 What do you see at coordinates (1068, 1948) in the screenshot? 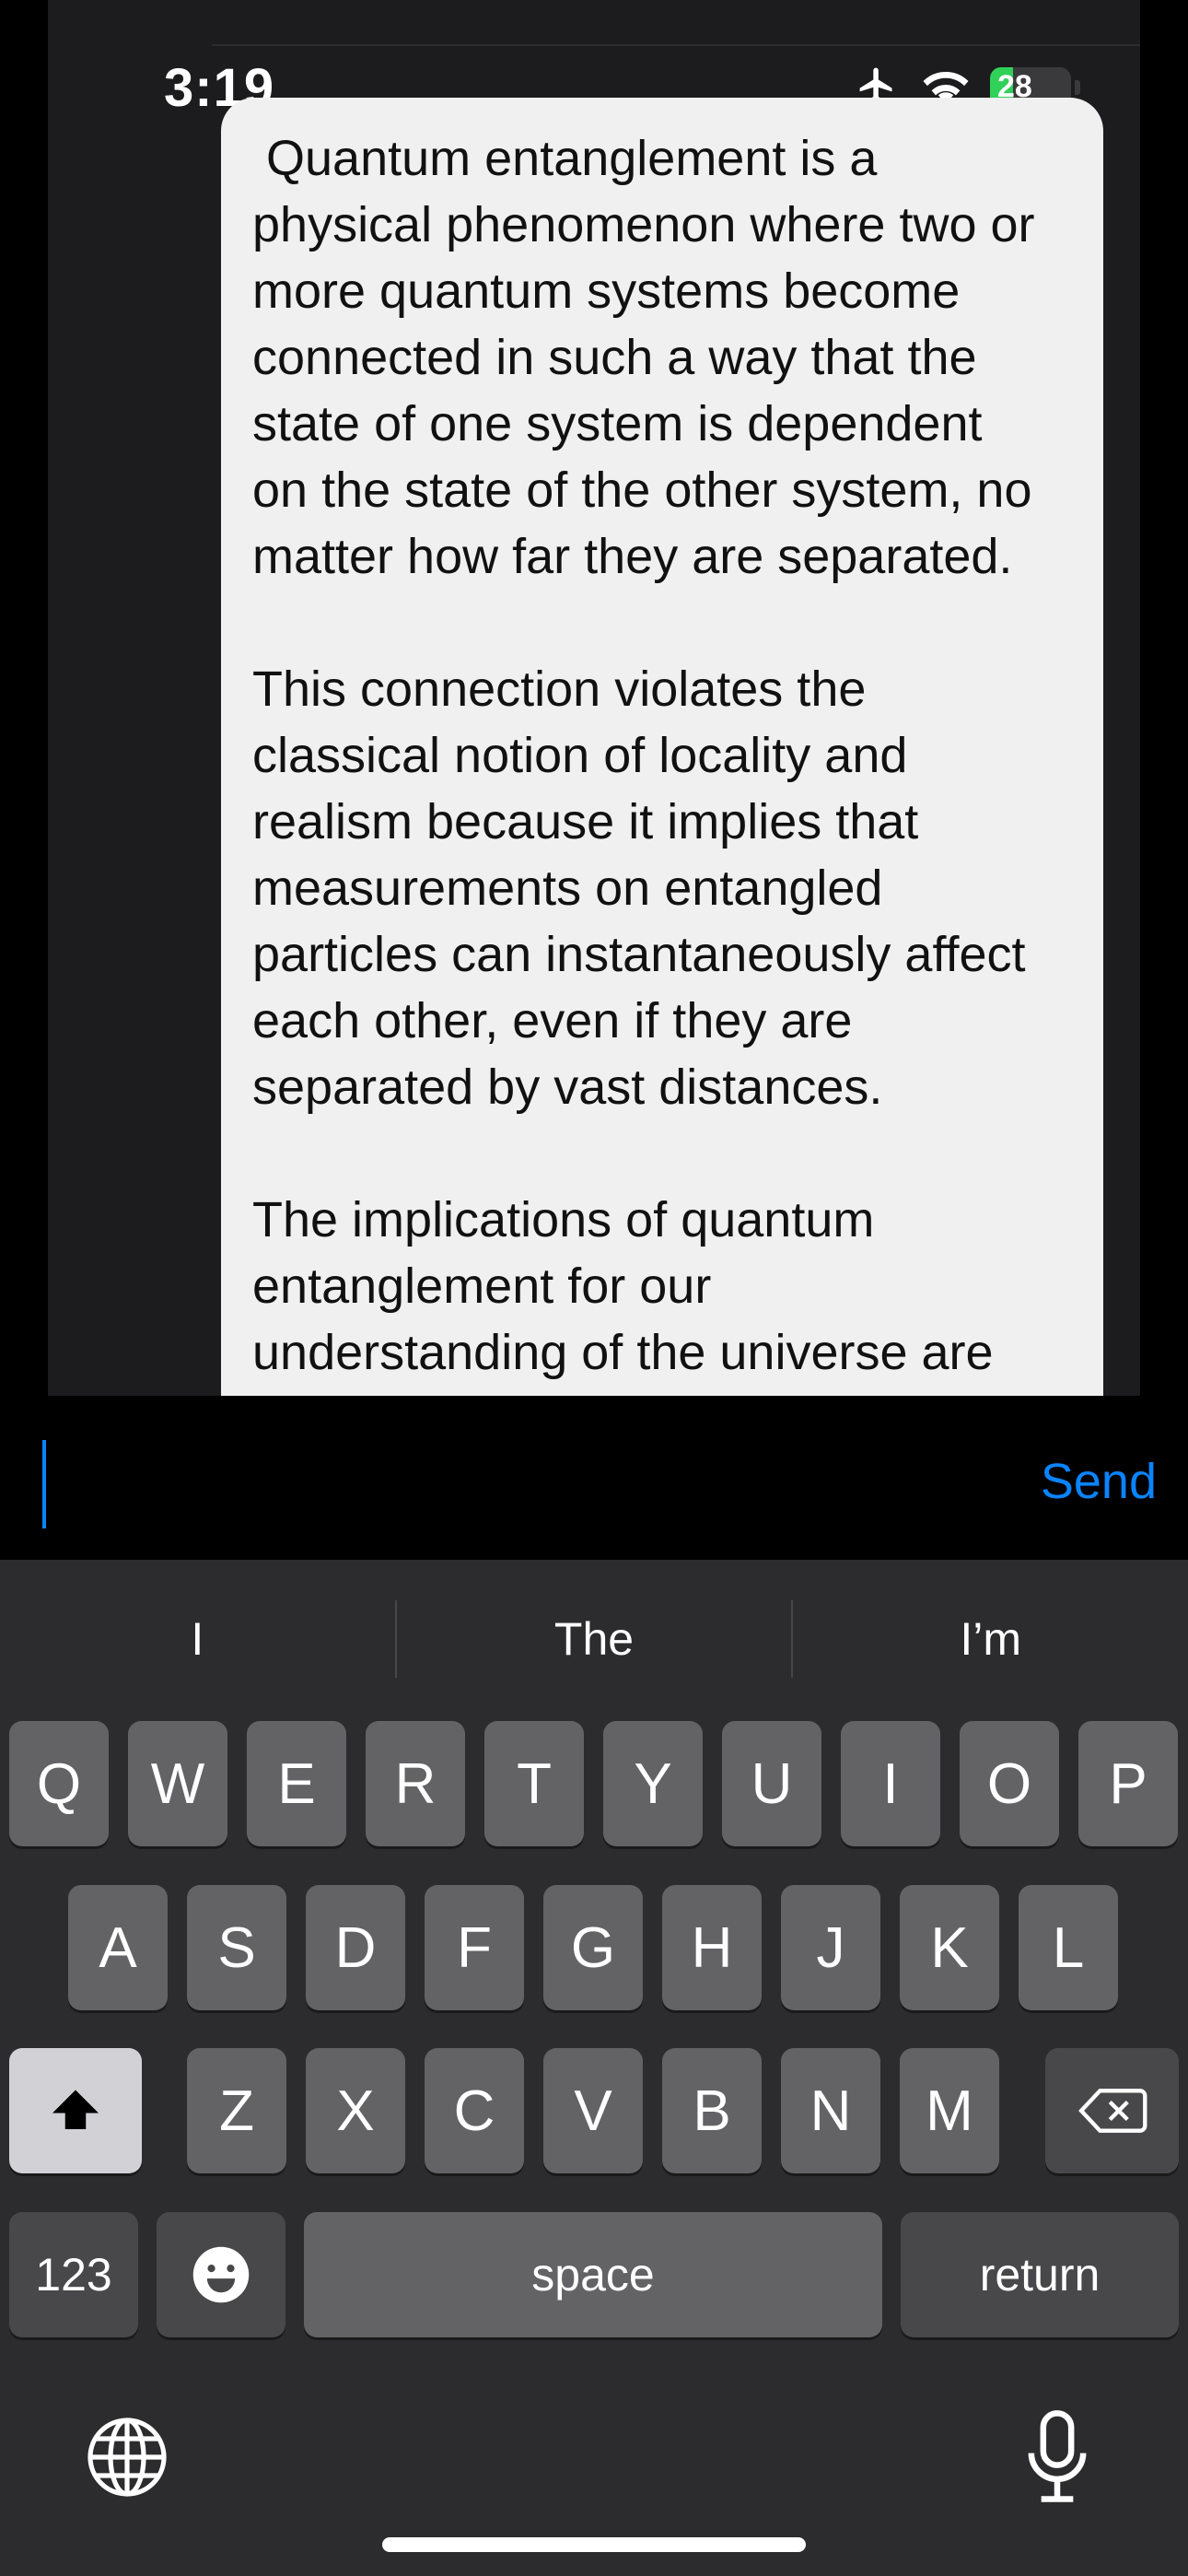
I see `key-l: L` at bounding box center [1068, 1948].